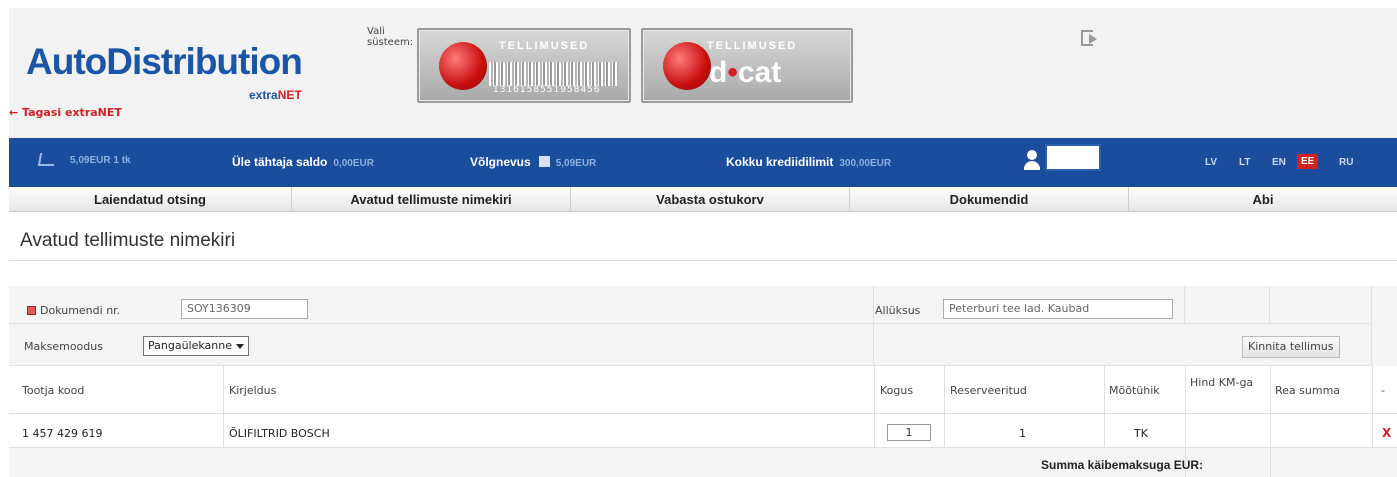 This screenshot has height=477, width=1397. What do you see at coordinates (1089, 38) in the screenshot?
I see `logout-icon` at bounding box center [1089, 38].